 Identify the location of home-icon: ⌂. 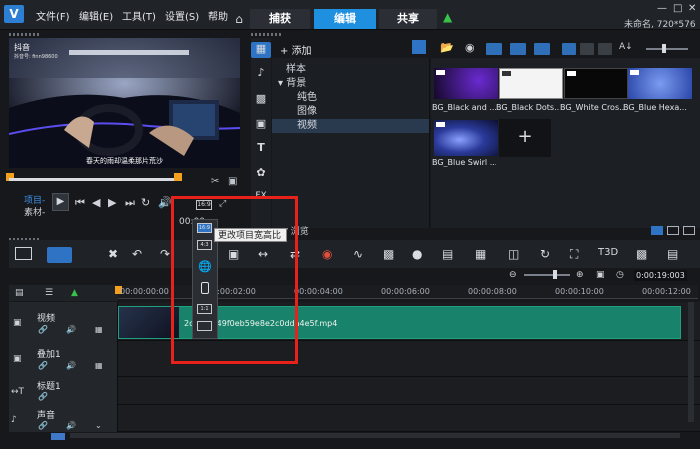
(239, 19).